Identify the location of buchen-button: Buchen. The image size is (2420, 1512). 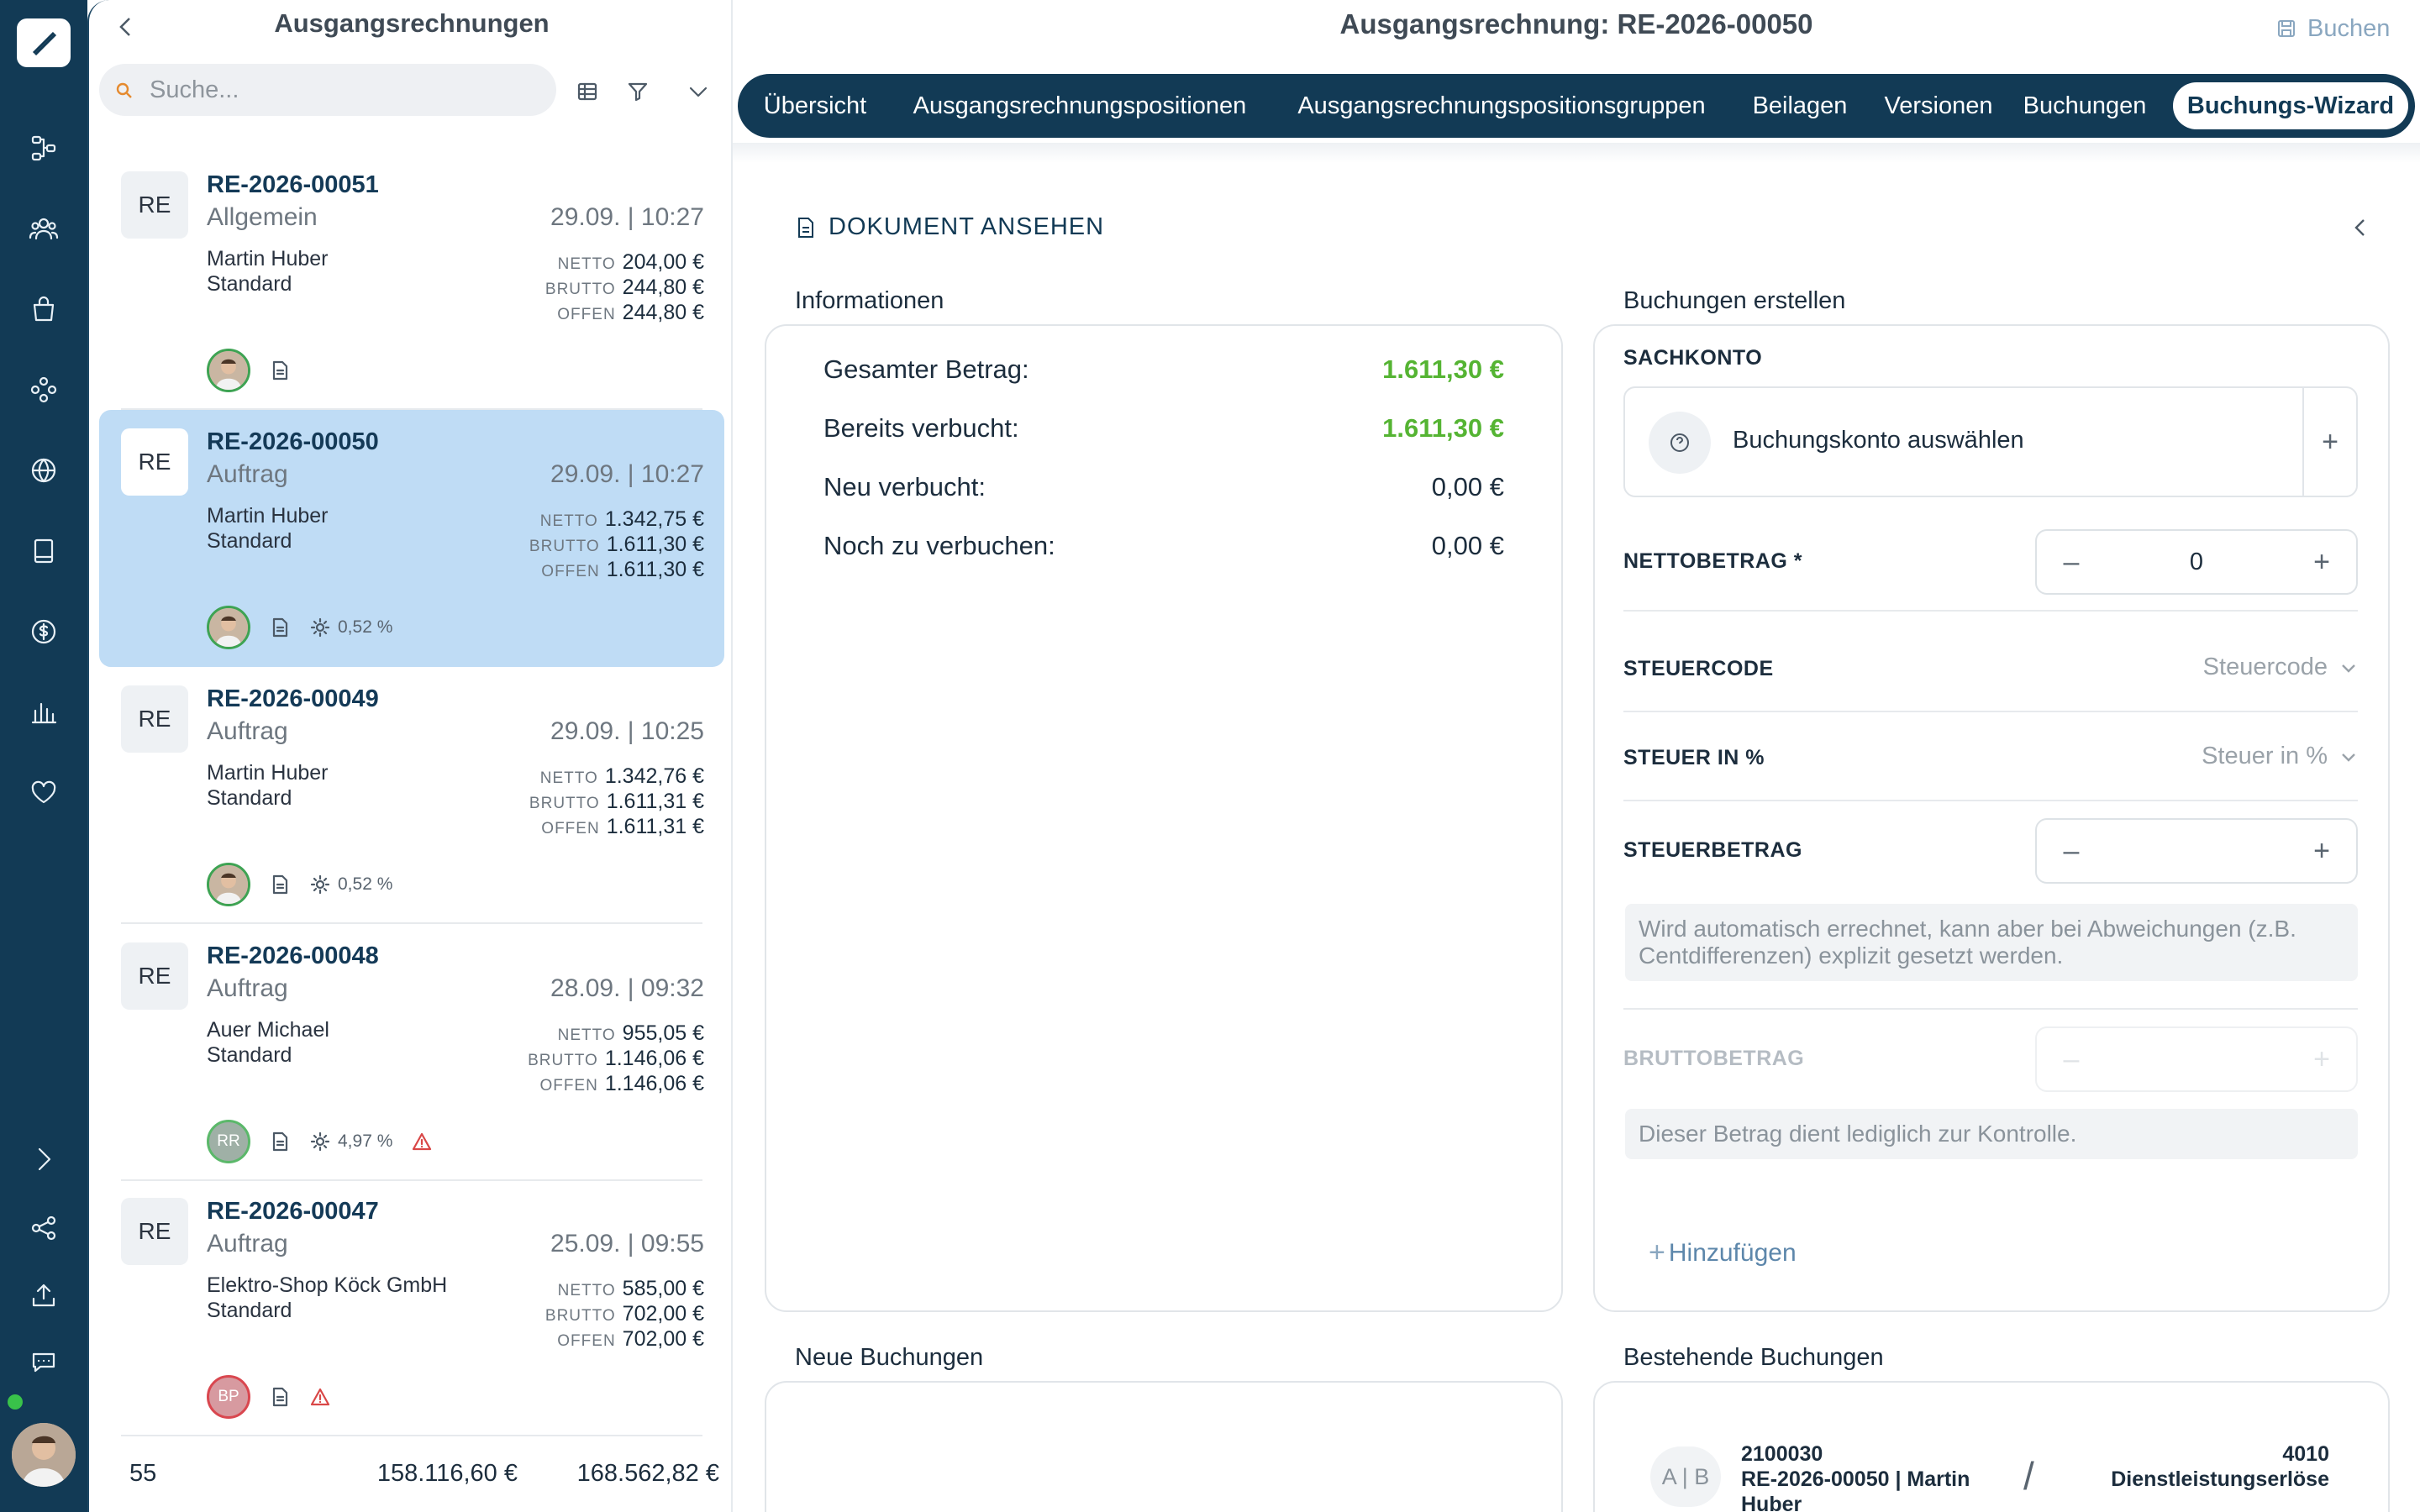
(2332, 28).